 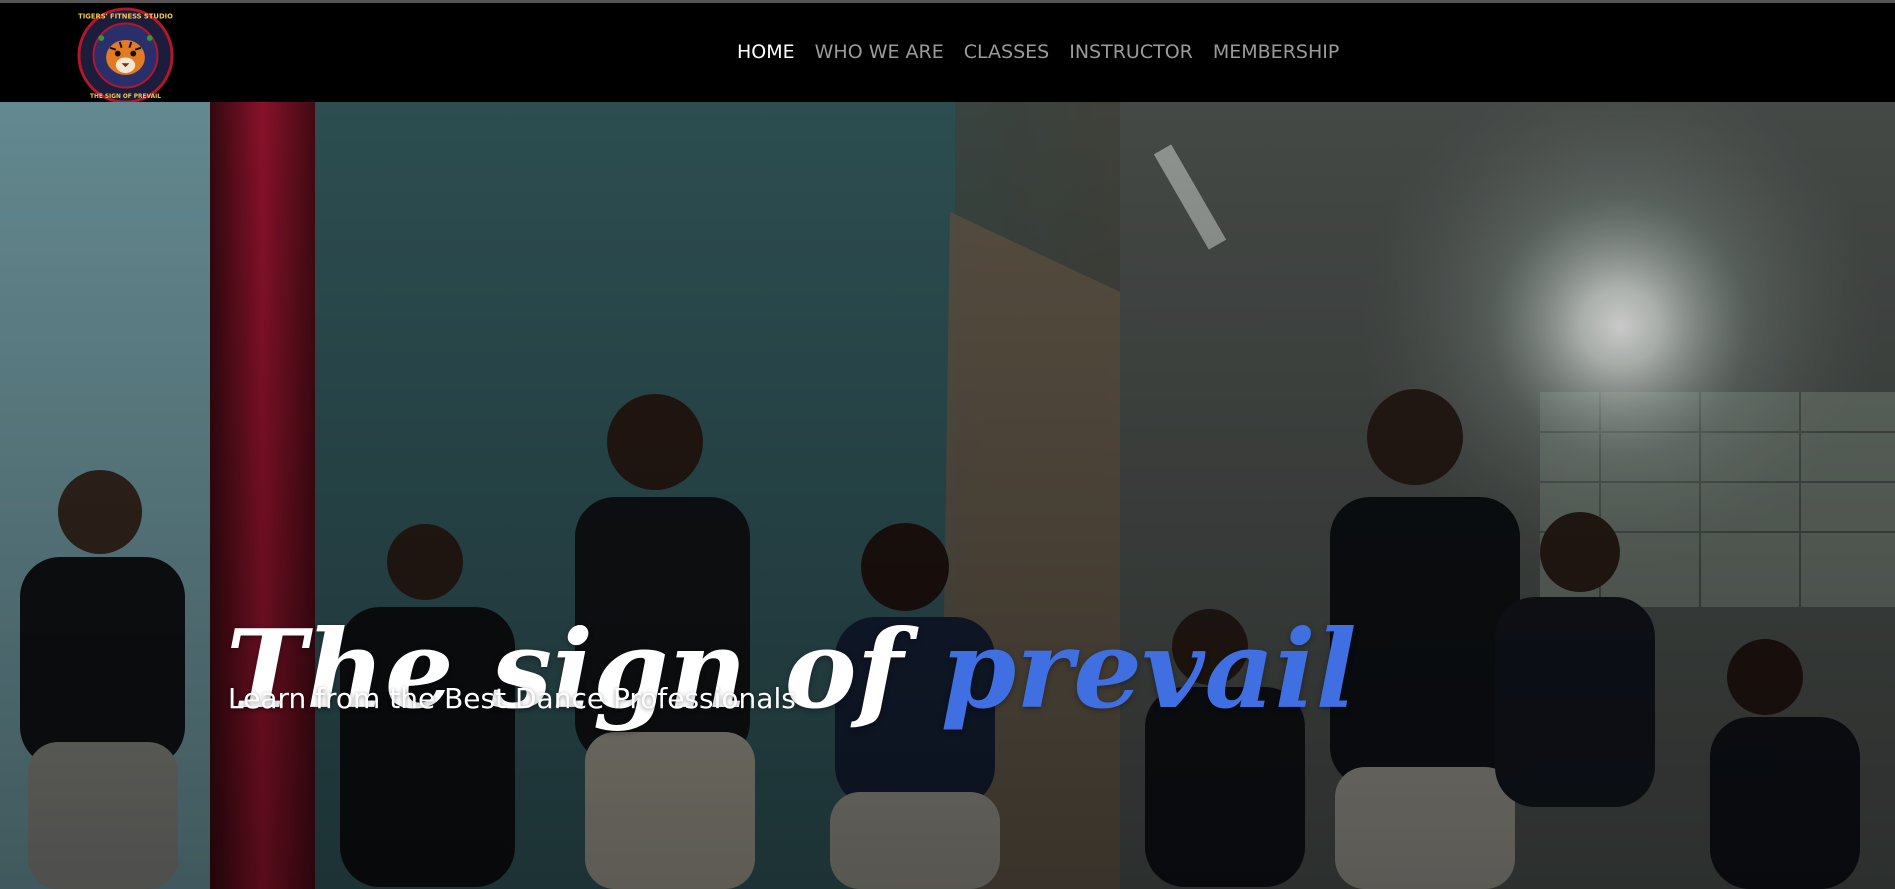 What do you see at coordinates (766, 52) in the screenshot?
I see `nav-home: HOME` at bounding box center [766, 52].